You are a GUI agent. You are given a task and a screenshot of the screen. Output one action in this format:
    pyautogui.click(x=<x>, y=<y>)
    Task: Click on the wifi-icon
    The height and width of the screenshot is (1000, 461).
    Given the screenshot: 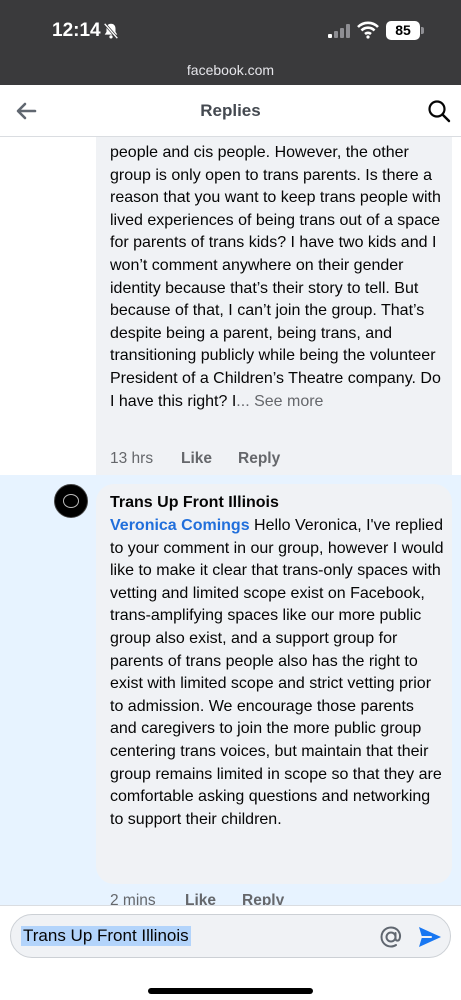 What is the action you would take?
    pyautogui.click(x=368, y=30)
    